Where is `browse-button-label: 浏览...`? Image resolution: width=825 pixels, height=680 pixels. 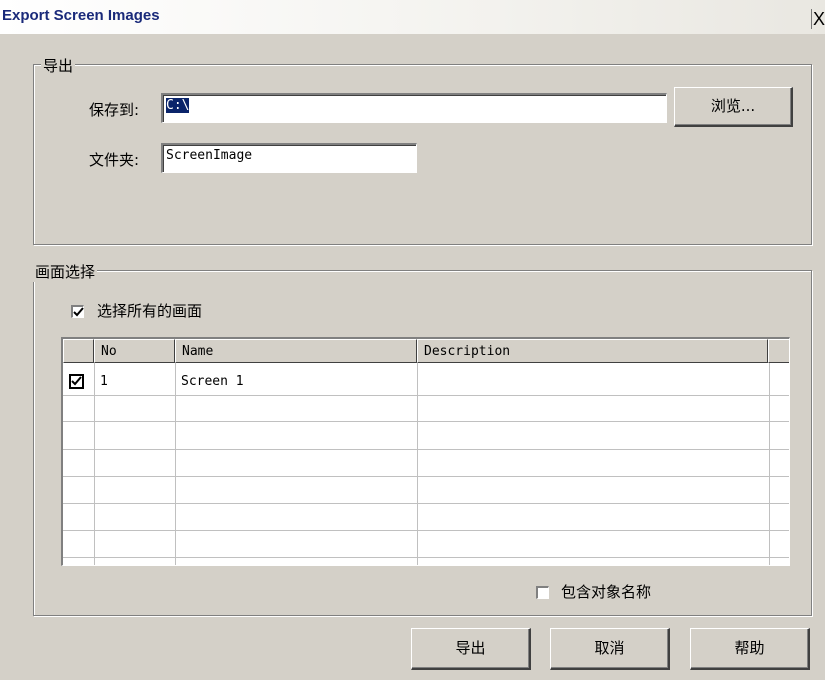 browse-button-label: 浏览... is located at coordinates (733, 106).